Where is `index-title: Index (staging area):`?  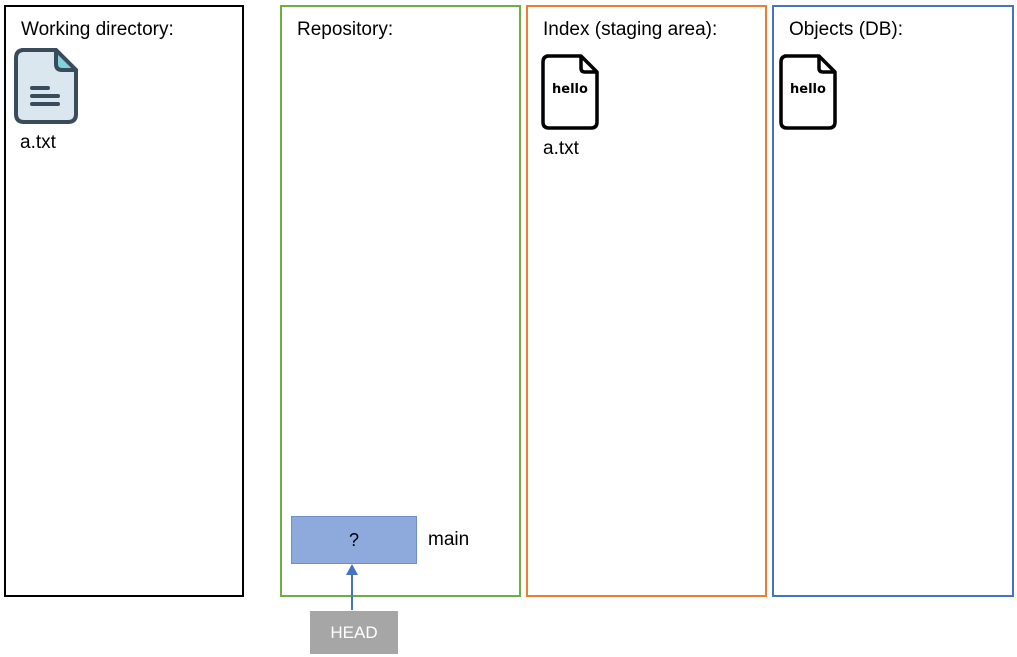 index-title: Index (staging area): is located at coordinates (630, 29).